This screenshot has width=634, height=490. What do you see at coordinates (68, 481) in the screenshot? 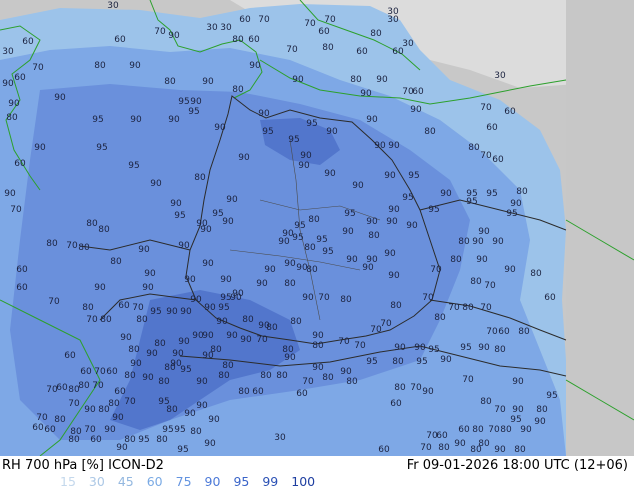
I see `legend-level-15: 15` at bounding box center [68, 481].